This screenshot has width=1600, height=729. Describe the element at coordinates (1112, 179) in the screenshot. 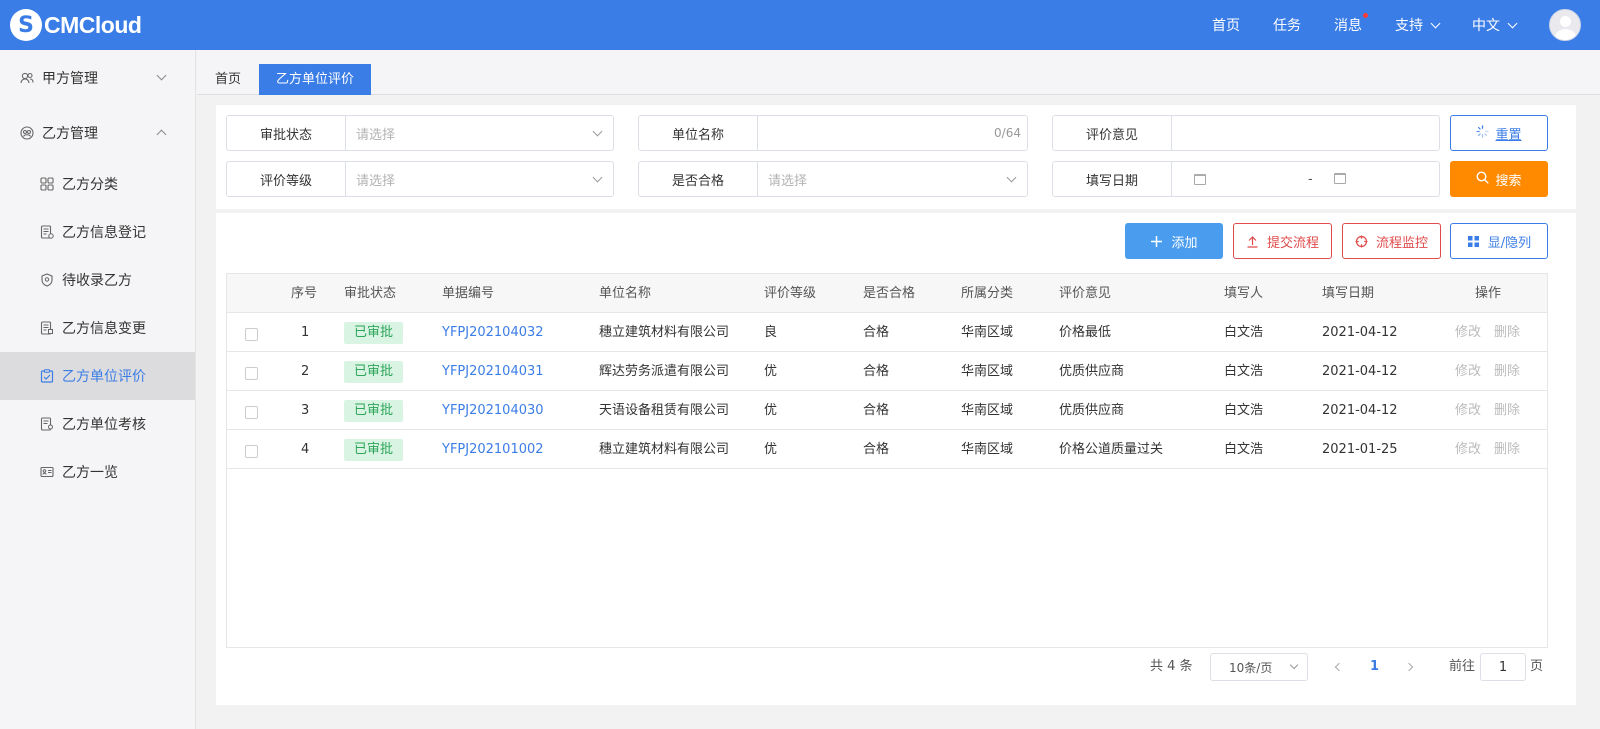

I see `field-label: 填写日期` at that location.